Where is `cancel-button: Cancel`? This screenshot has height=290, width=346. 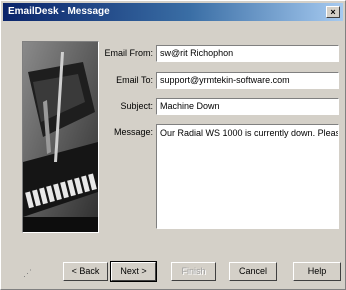 cancel-button: Cancel is located at coordinates (253, 271).